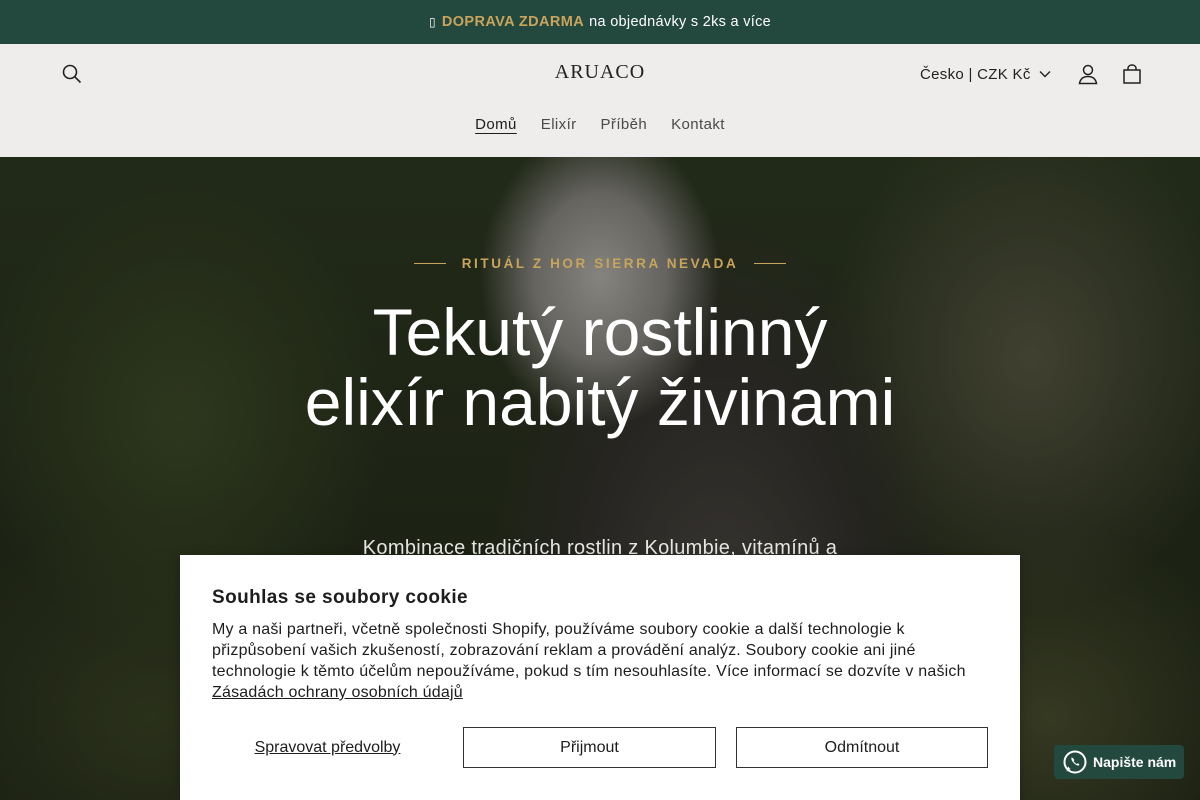 This screenshot has height=800, width=1200. I want to click on cart-button, so click(1132, 74).